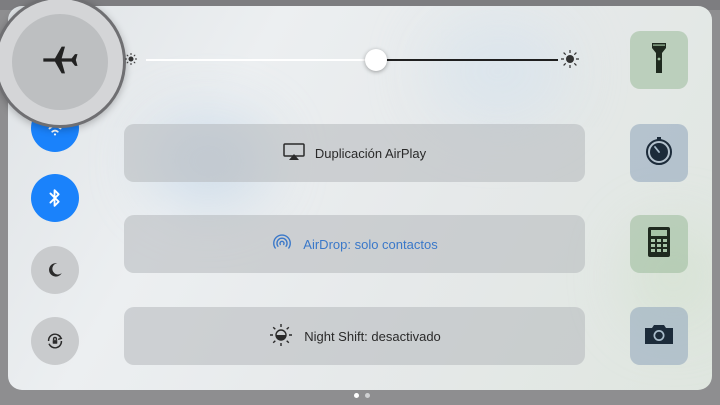  Describe the element at coordinates (370, 153) in the screenshot. I see `airplay-label: Duplicación AirPlay` at that location.